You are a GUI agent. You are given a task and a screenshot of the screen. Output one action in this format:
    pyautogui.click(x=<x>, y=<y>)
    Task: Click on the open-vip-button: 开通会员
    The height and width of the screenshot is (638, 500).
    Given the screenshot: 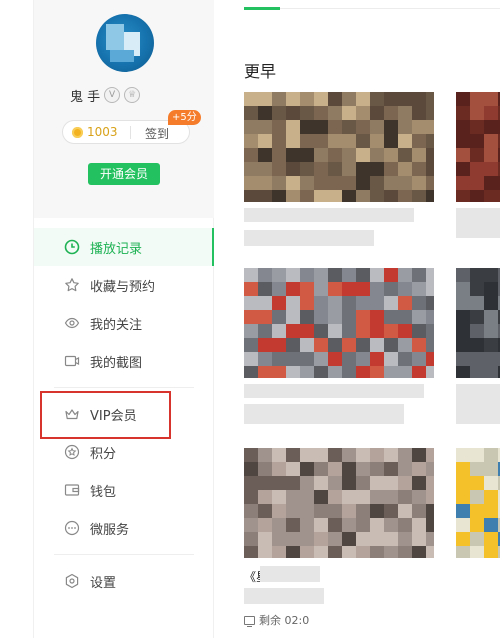 What is the action you would take?
    pyautogui.click(x=124, y=174)
    